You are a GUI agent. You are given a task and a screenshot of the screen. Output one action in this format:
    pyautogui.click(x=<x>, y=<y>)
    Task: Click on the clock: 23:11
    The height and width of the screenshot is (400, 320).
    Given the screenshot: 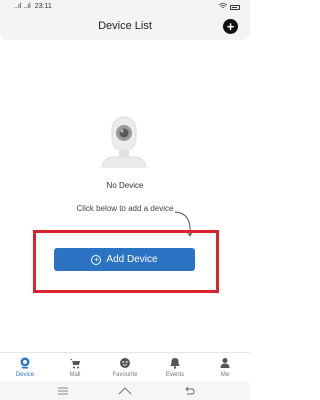 What is the action you would take?
    pyautogui.click(x=43, y=6)
    